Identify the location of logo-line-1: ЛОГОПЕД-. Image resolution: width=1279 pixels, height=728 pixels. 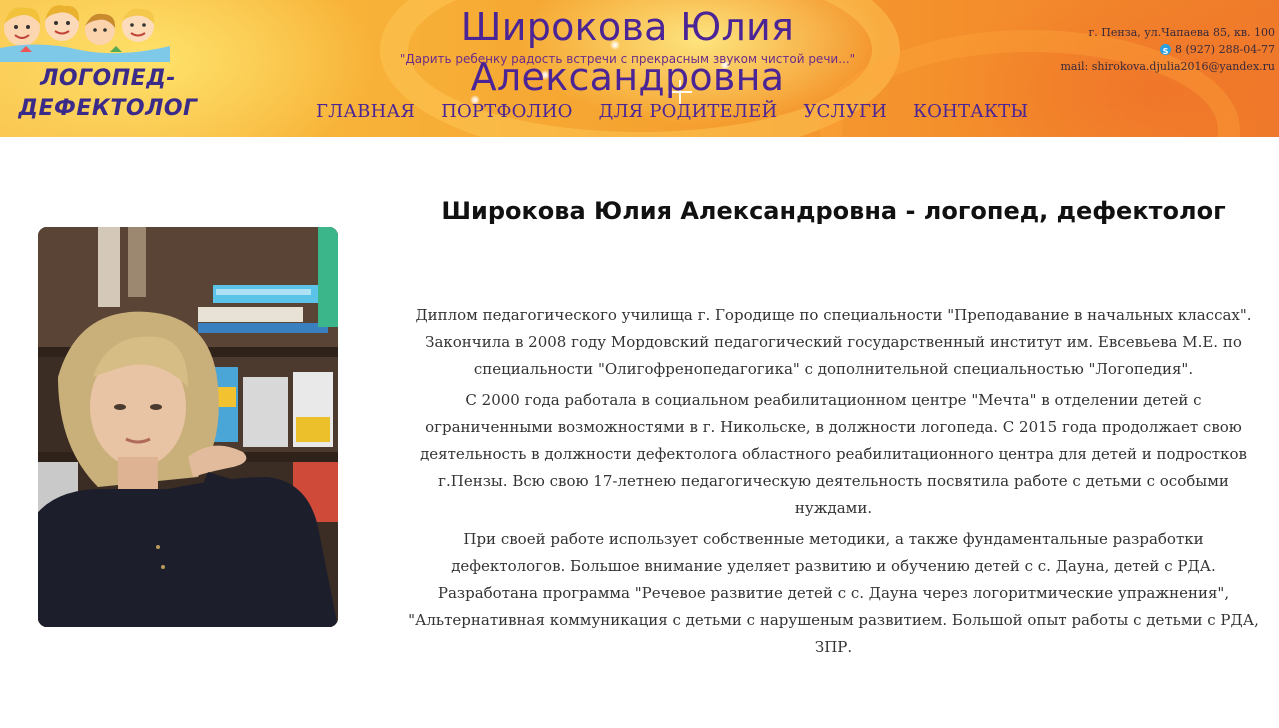
(108, 78).